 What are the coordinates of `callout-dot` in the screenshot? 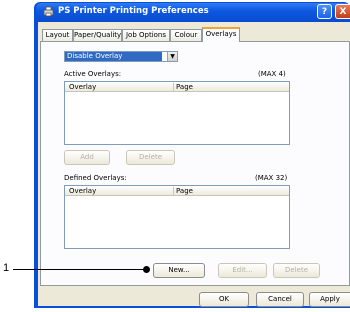 It's located at (146, 269).